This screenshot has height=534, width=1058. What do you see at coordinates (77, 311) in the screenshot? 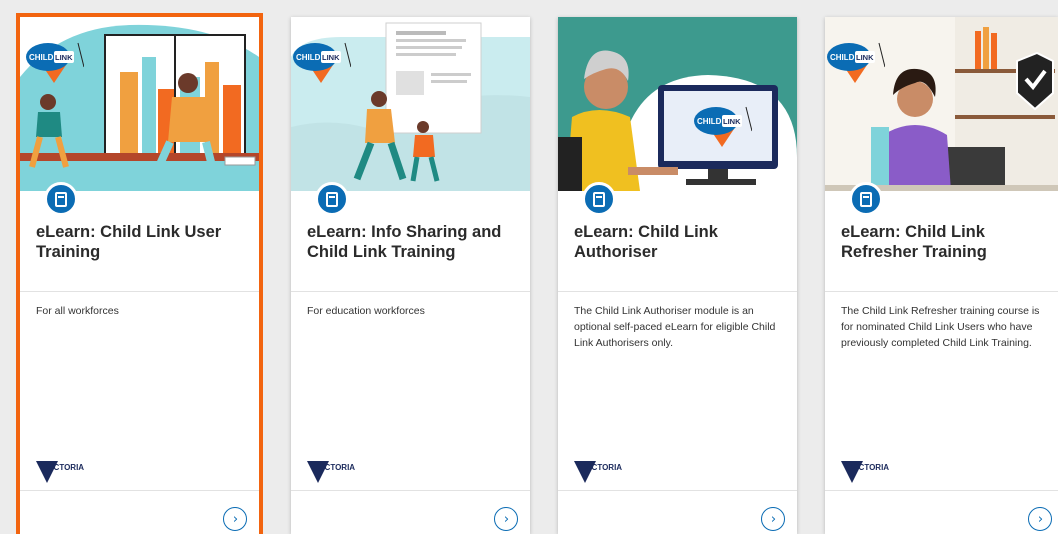
I see `card-description: For all workforces` at bounding box center [77, 311].